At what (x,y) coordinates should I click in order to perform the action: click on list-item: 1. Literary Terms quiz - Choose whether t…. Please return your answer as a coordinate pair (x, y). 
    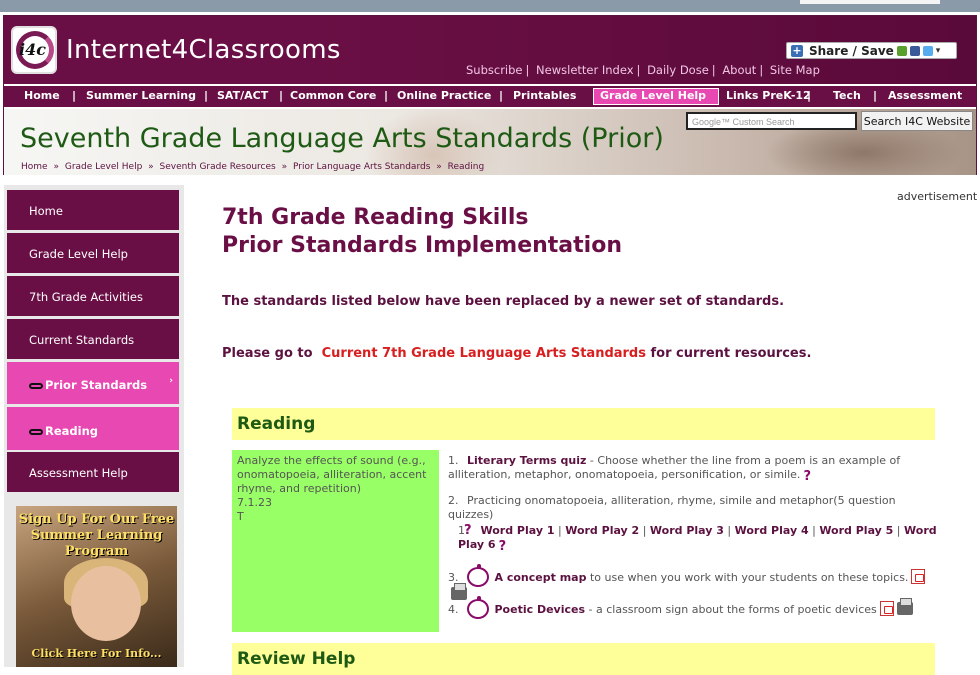
    Looking at the image, I should click on (683, 469).